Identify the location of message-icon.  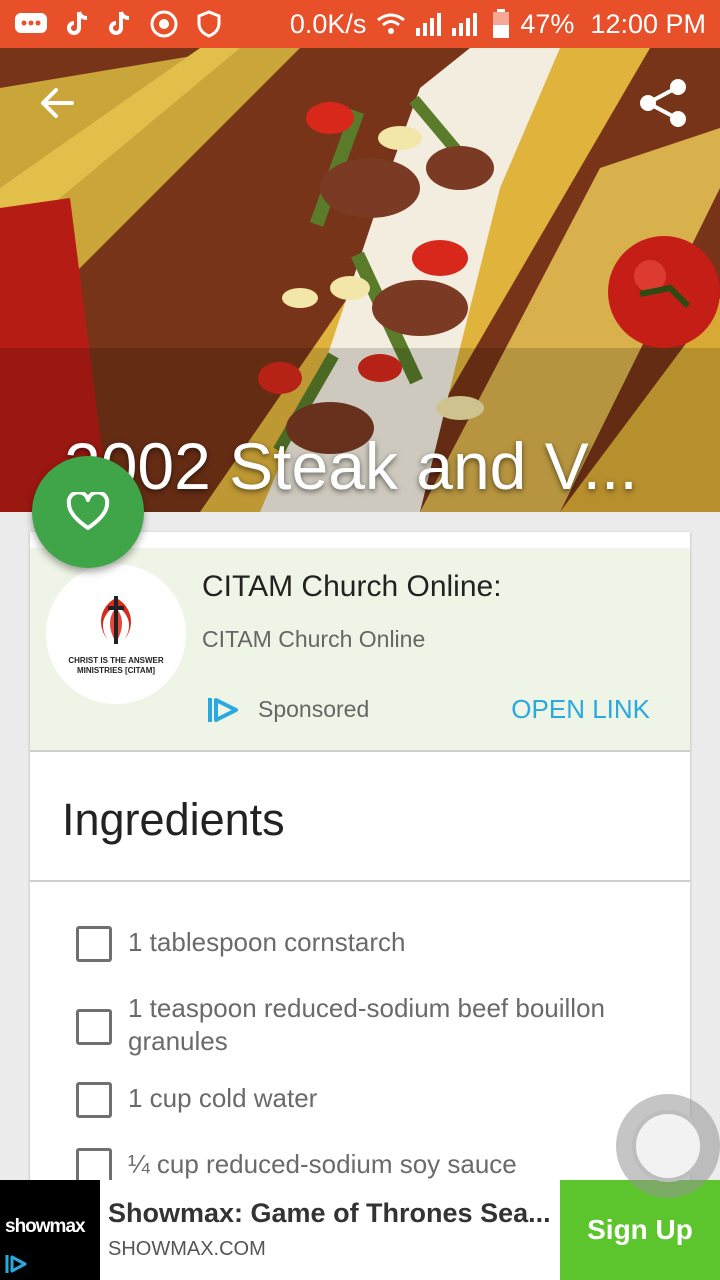
(31, 24).